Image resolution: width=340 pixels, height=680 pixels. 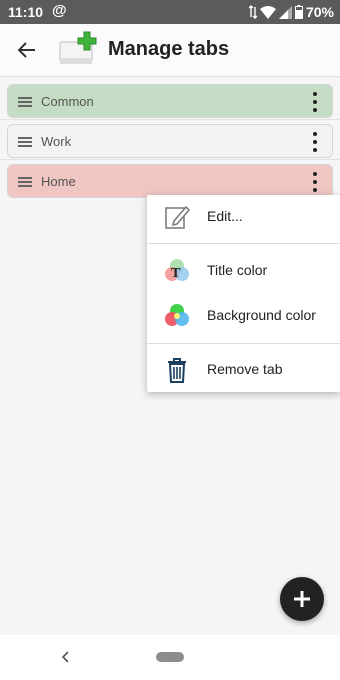 What do you see at coordinates (319, 12) in the screenshot?
I see `battery-percent: 70%` at bounding box center [319, 12].